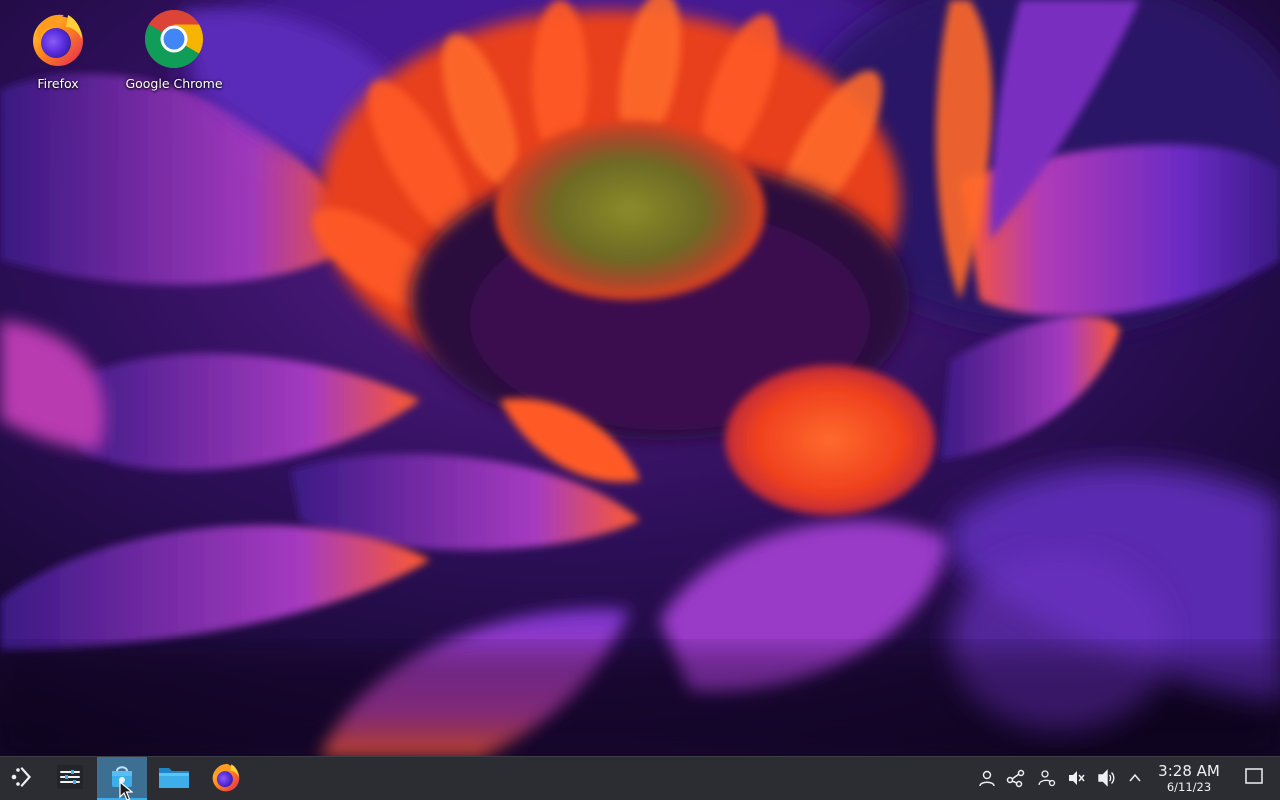 The height and width of the screenshot is (800, 1280). What do you see at coordinates (1189, 787) in the screenshot?
I see `clock-date: 6/11/23` at bounding box center [1189, 787].